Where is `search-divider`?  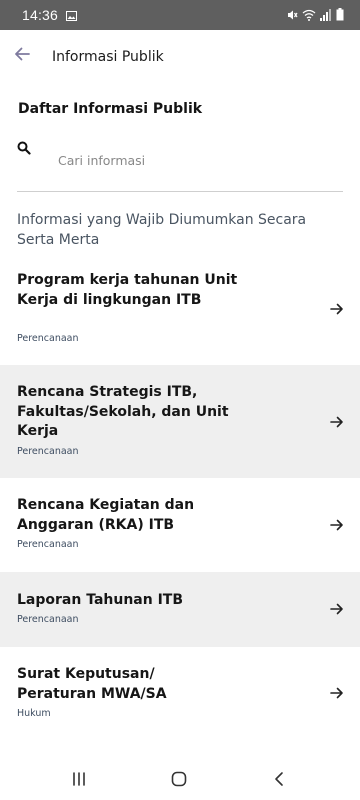 search-divider is located at coordinates (180, 191).